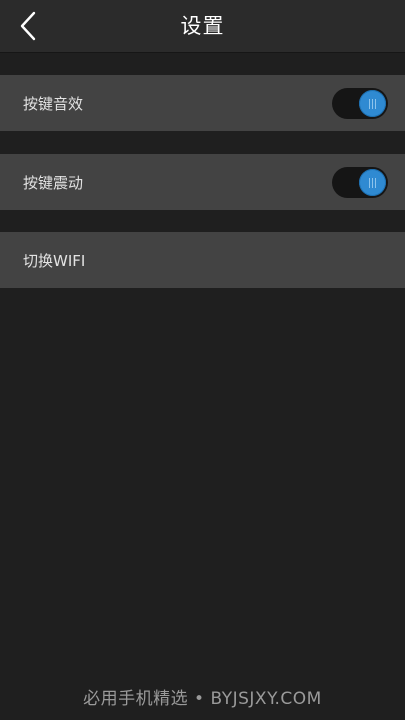 This screenshot has width=405, height=720. Describe the element at coordinates (202, 182) in the screenshot. I see `setting-row-key-vibrate: 按键震动` at that location.